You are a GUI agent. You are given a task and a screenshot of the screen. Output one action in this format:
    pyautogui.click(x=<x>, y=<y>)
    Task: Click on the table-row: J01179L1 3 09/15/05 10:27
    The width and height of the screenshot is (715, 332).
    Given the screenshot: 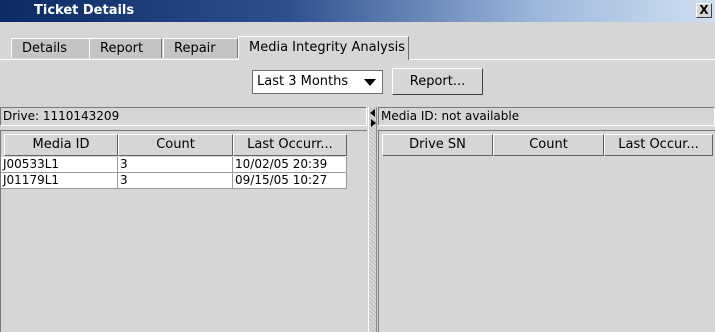 What is the action you would take?
    pyautogui.click(x=174, y=181)
    